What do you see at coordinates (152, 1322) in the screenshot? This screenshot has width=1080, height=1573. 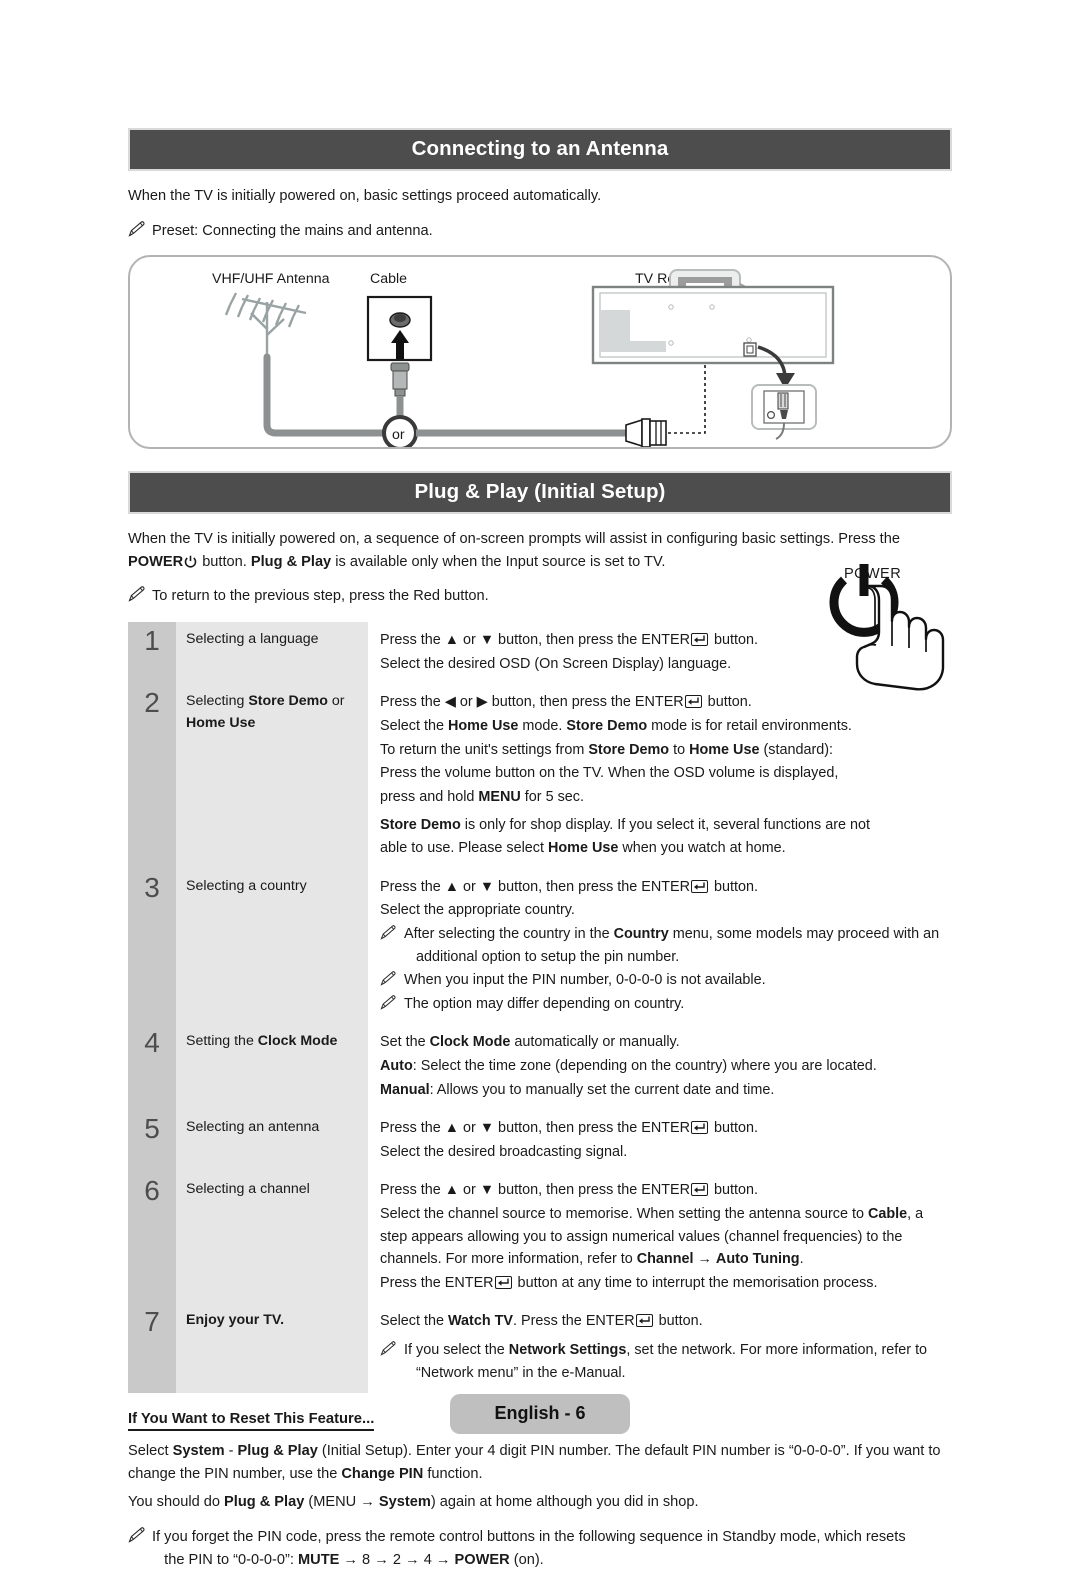 I see `step-number: 7` at bounding box center [152, 1322].